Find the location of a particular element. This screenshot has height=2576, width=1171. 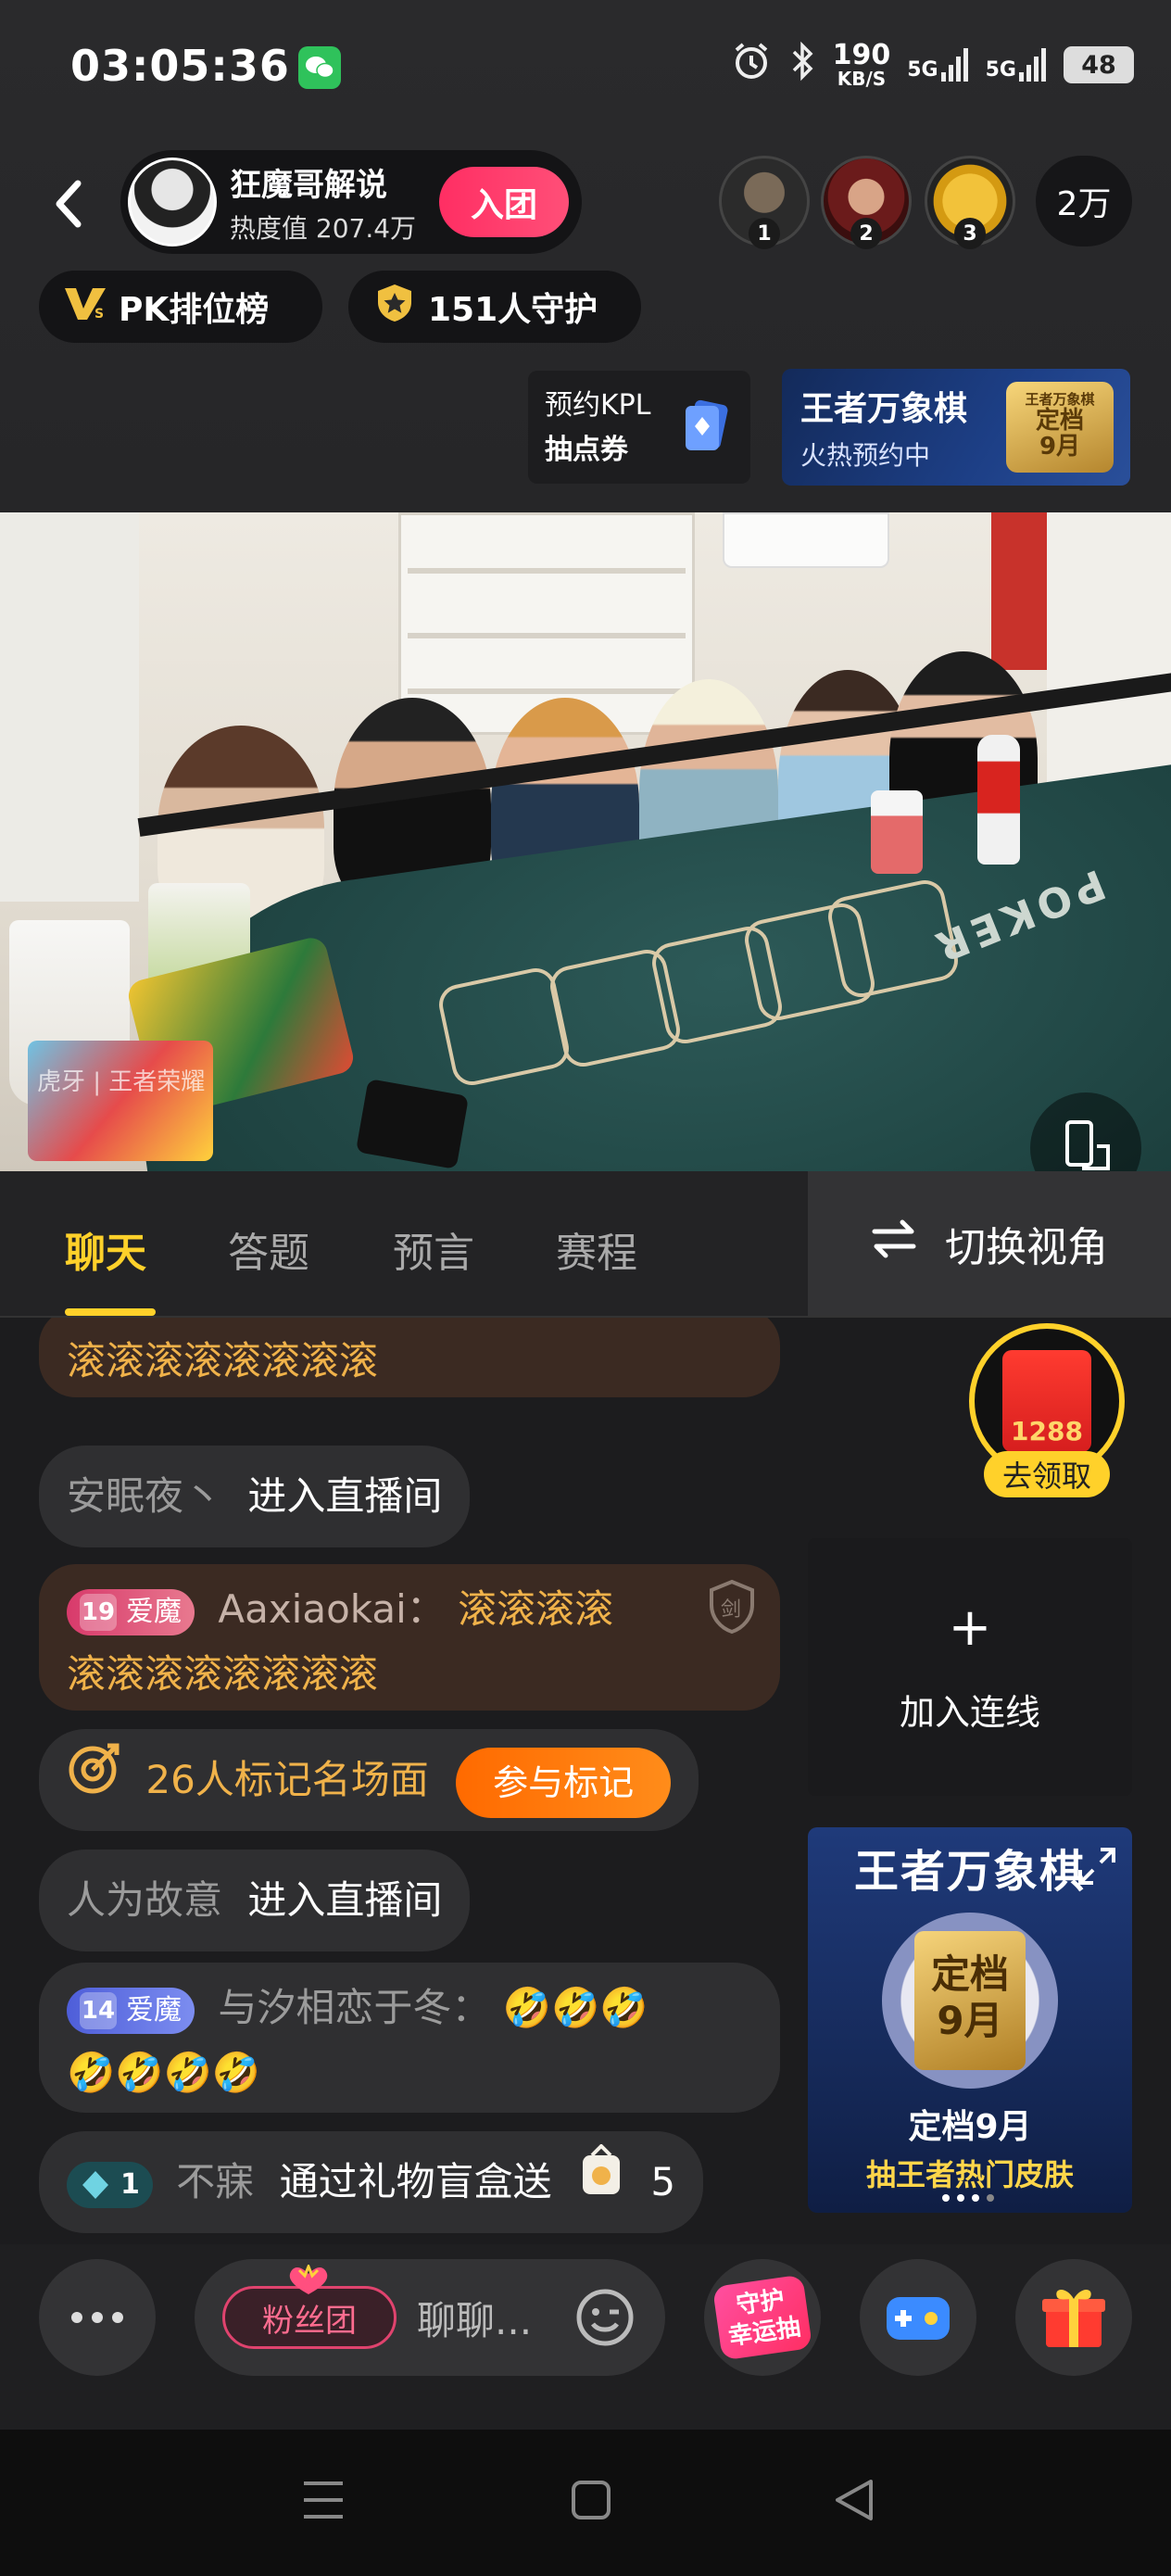

red-packet-amount: 1288 is located at coordinates (1047, 1431).